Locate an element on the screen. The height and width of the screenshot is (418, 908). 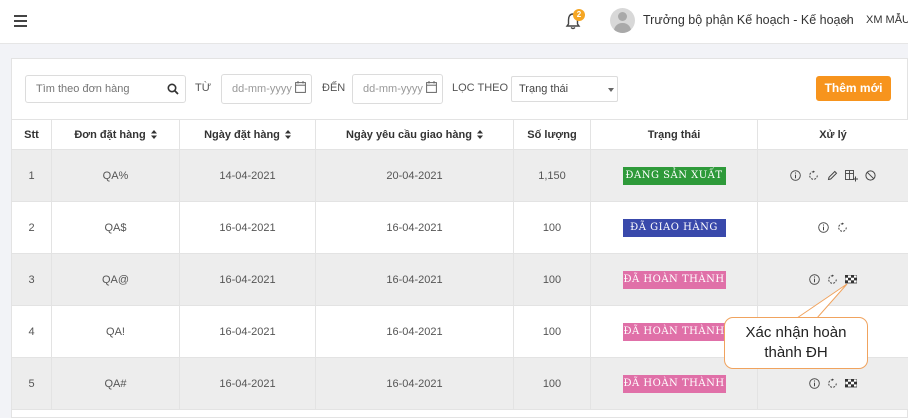
cell-order: QA! is located at coordinates (116, 332).